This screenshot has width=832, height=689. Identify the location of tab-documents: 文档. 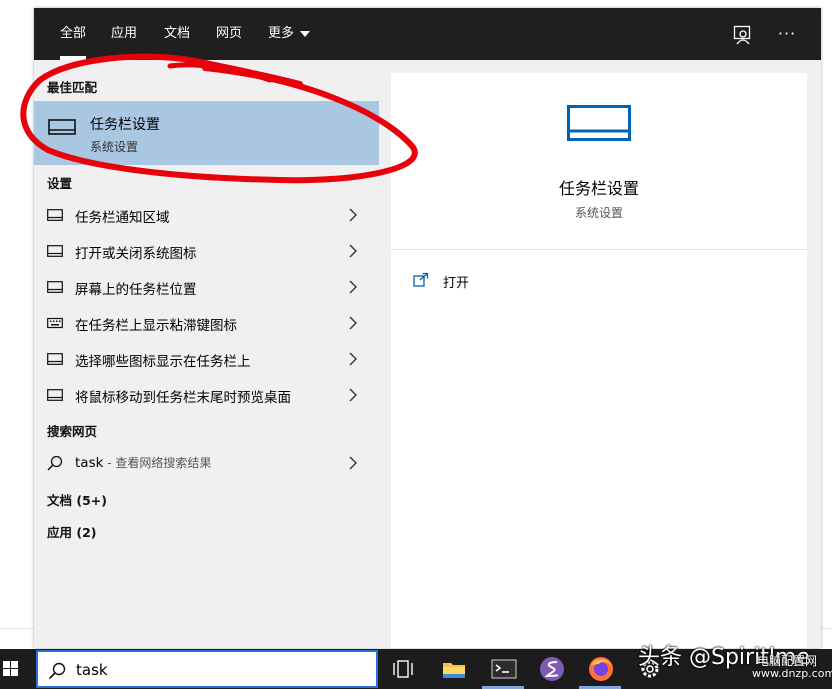
(177, 34).